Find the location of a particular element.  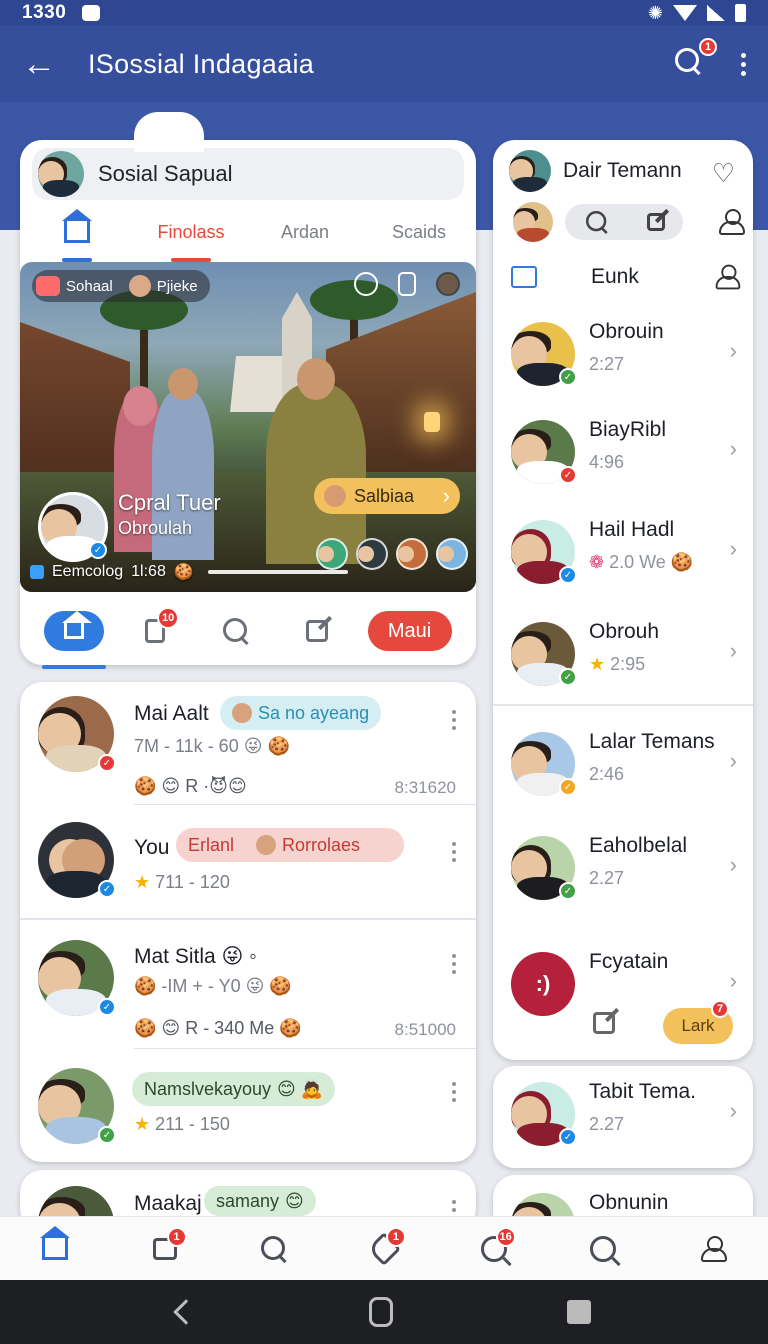

contact-name: Fcyatain is located at coordinates (629, 961).